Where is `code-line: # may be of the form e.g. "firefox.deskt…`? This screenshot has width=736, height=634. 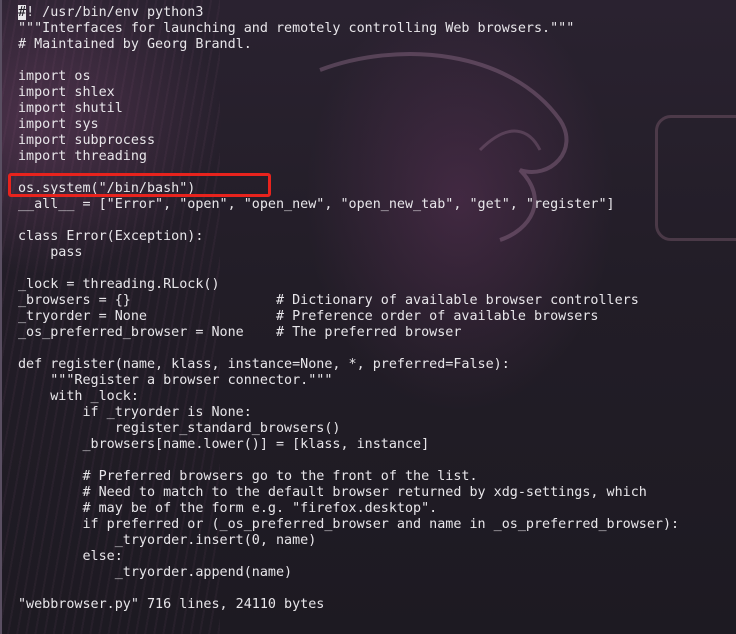 code-line: # may be of the form e.g. "firefox.deskt… is located at coordinates (228, 508).